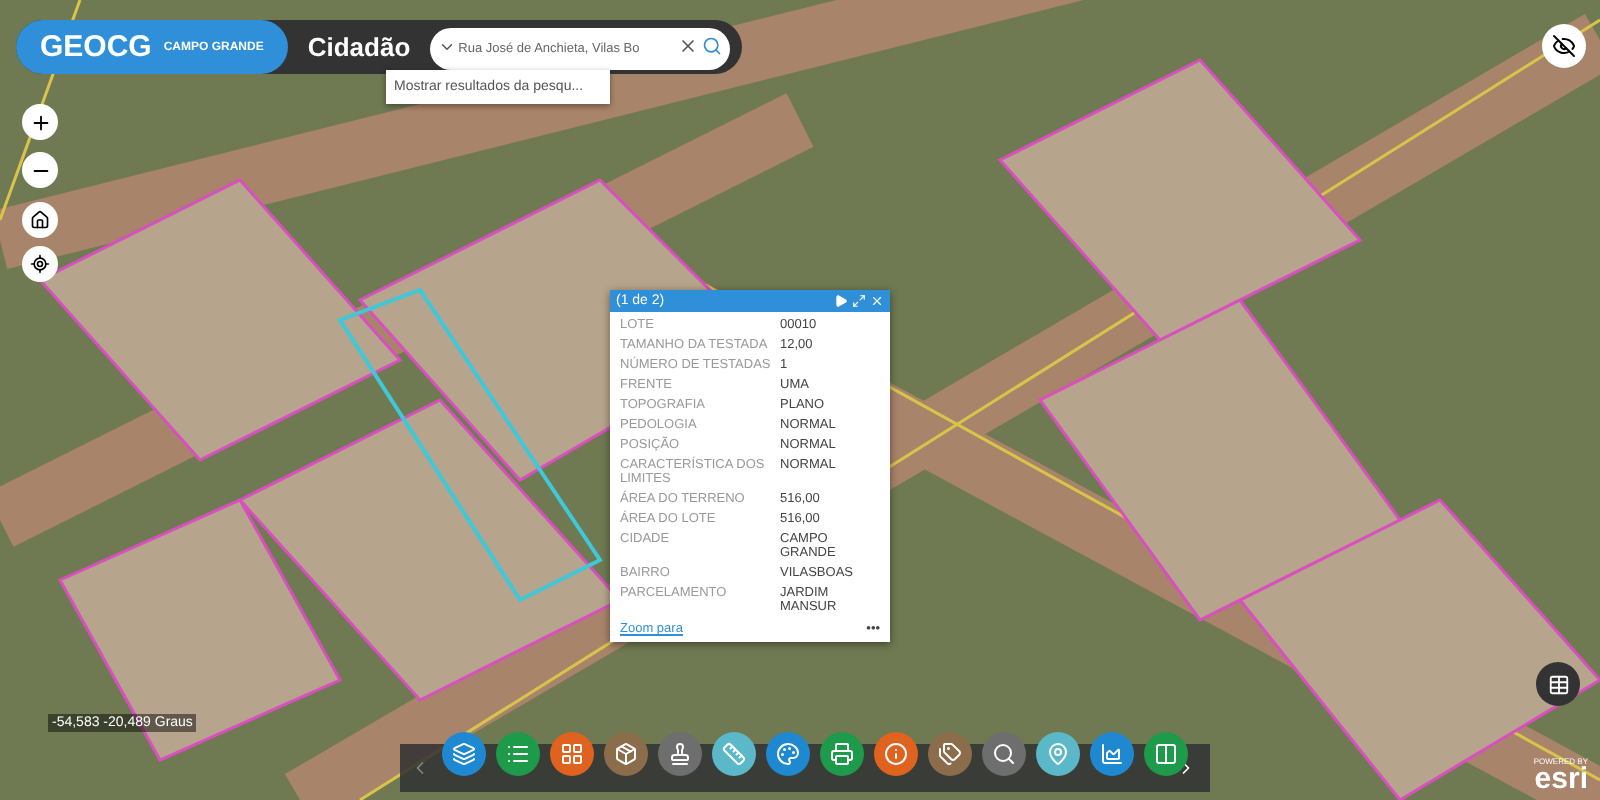 This screenshot has width=1600, height=800. I want to click on close-icon, so click(877, 301).